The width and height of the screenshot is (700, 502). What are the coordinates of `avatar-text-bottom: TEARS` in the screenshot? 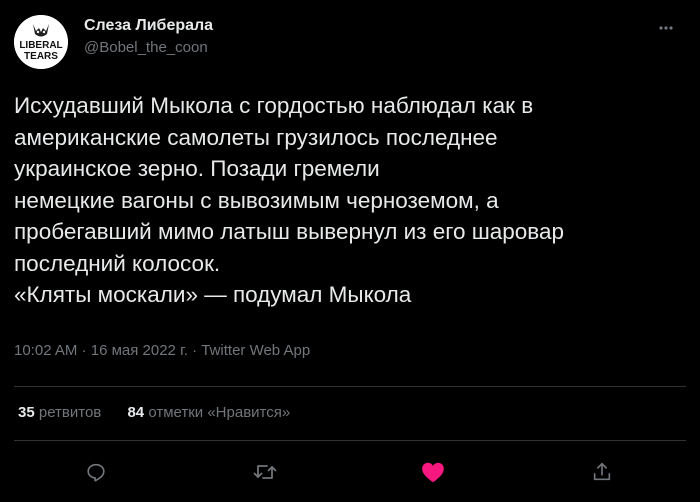 It's located at (41, 56).